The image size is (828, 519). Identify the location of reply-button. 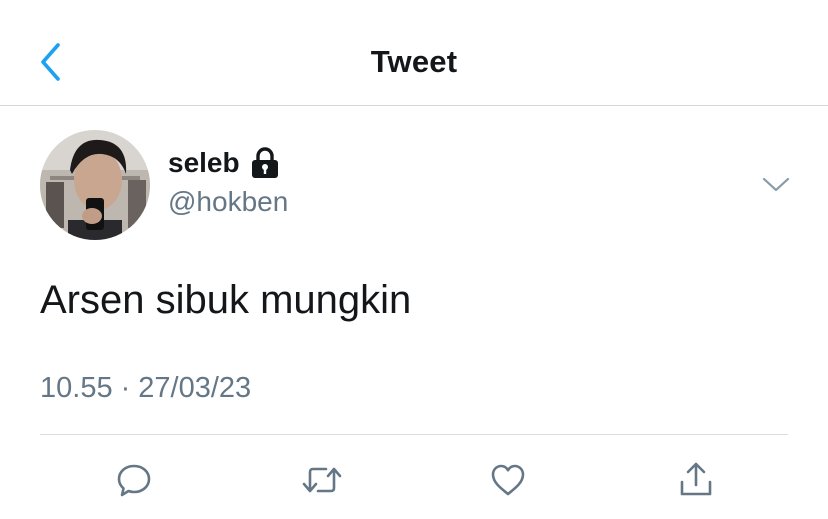
(134, 480).